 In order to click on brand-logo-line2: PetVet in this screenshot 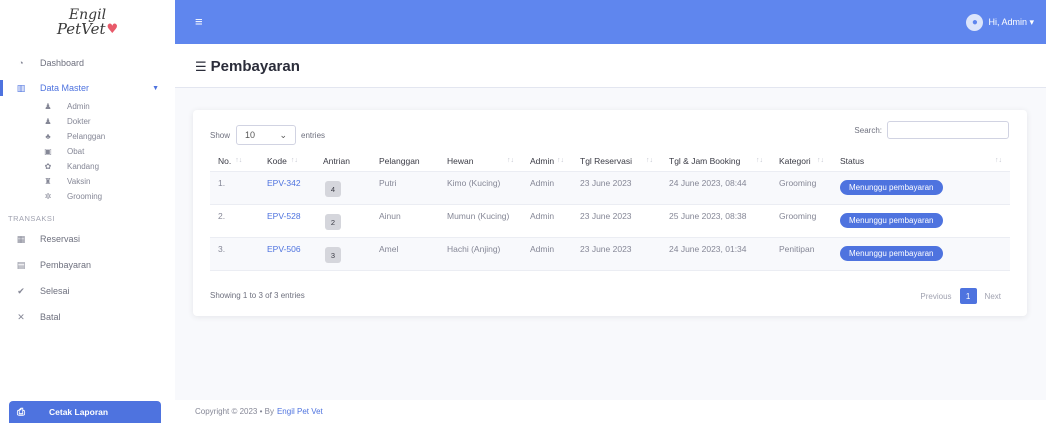, I will do `click(81, 28)`.